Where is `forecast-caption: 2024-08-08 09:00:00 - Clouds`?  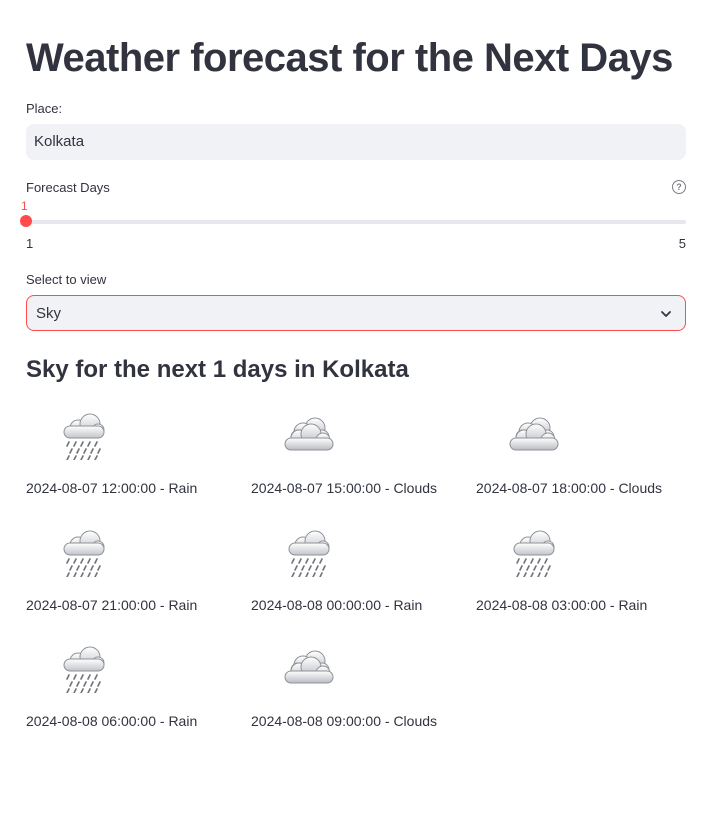 forecast-caption: 2024-08-08 09:00:00 - Clouds is located at coordinates (344, 721).